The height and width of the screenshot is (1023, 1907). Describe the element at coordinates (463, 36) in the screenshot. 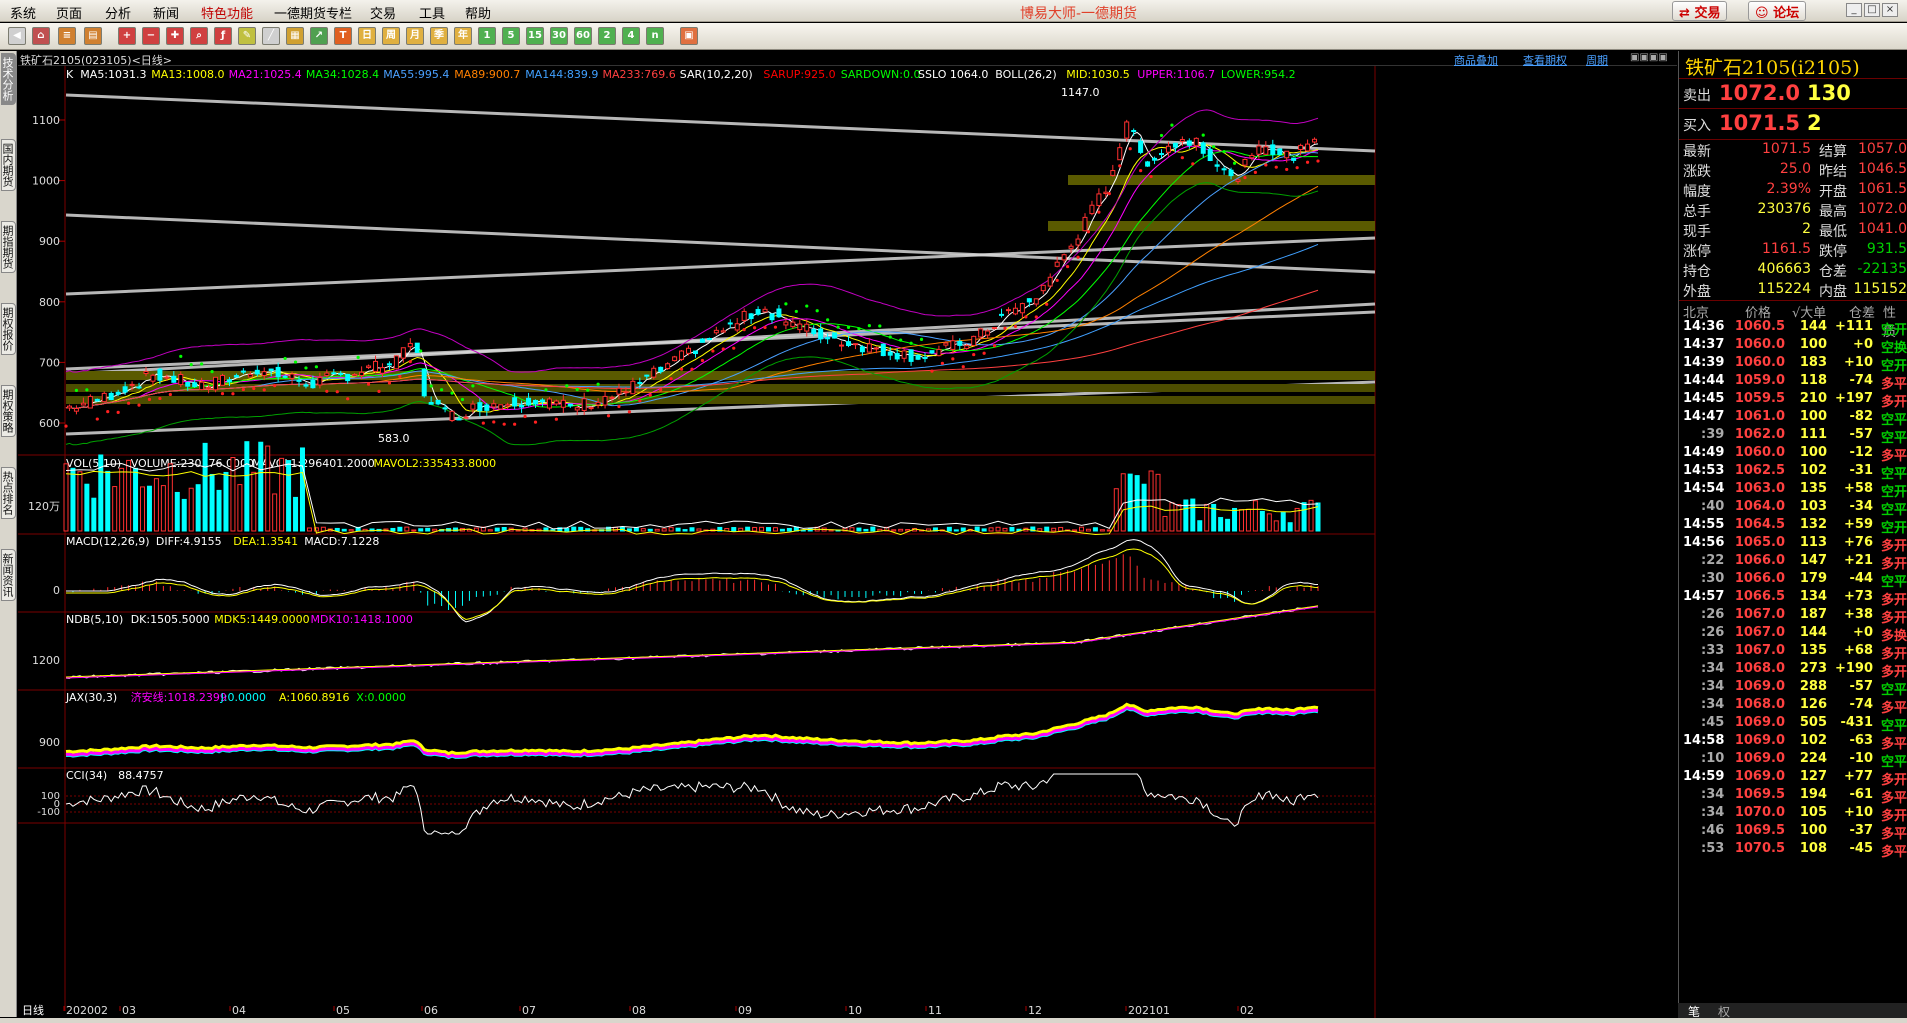

I see `period-year-button: 年` at that location.